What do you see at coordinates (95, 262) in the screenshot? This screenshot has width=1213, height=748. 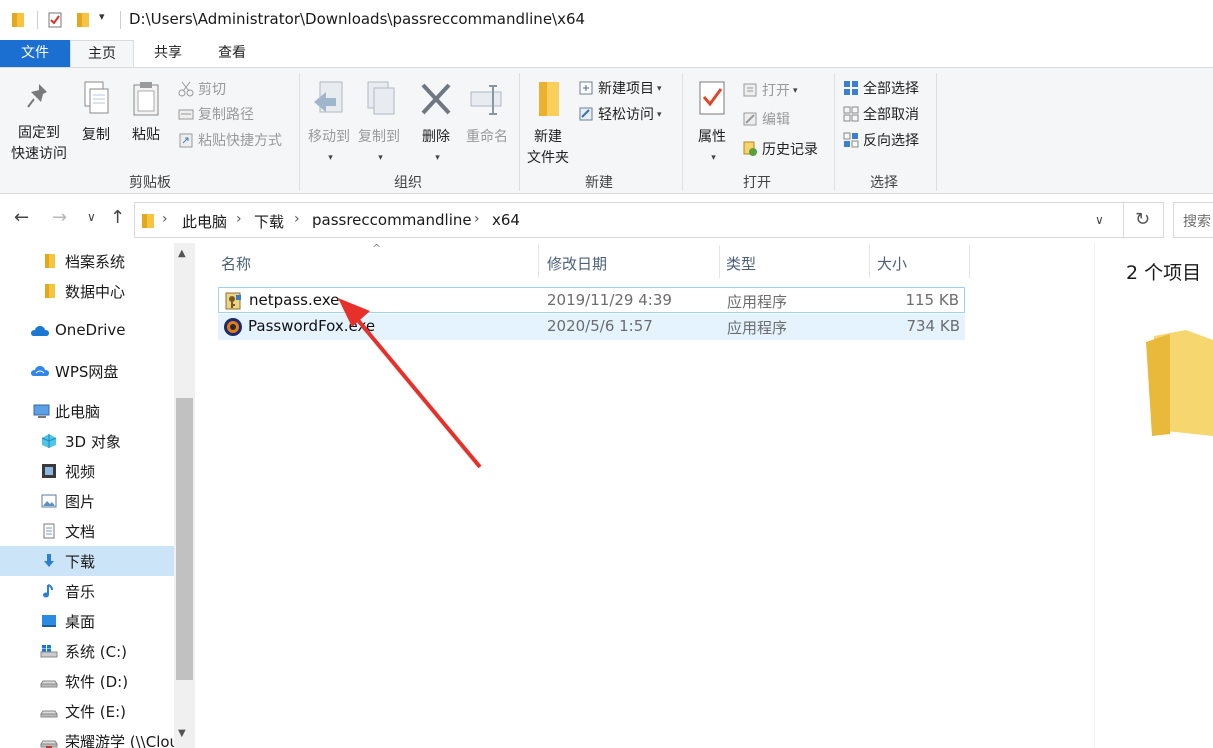 I see `nav-item-label: 档案系统` at bounding box center [95, 262].